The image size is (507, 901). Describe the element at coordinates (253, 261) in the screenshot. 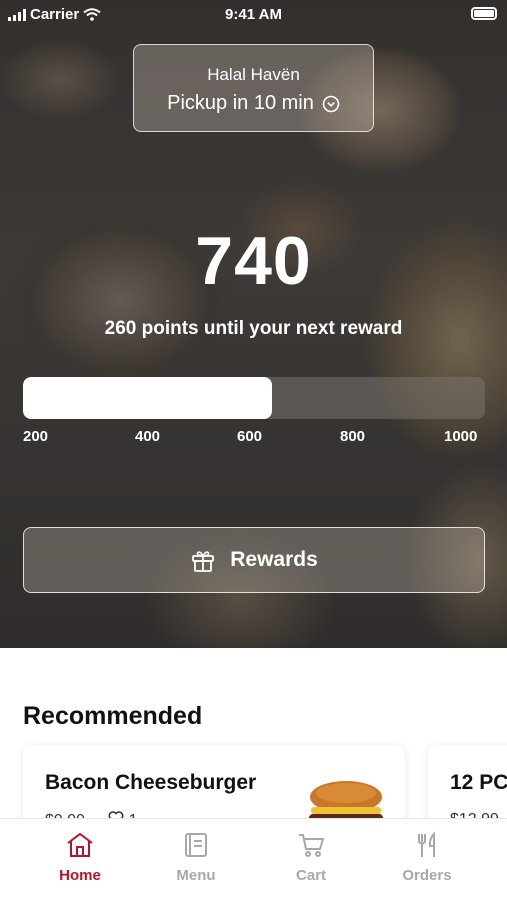

I see `points-value: 740` at that location.